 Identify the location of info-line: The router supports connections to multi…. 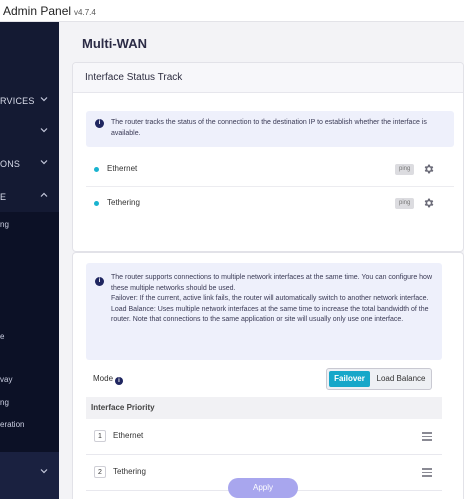
(272, 283).